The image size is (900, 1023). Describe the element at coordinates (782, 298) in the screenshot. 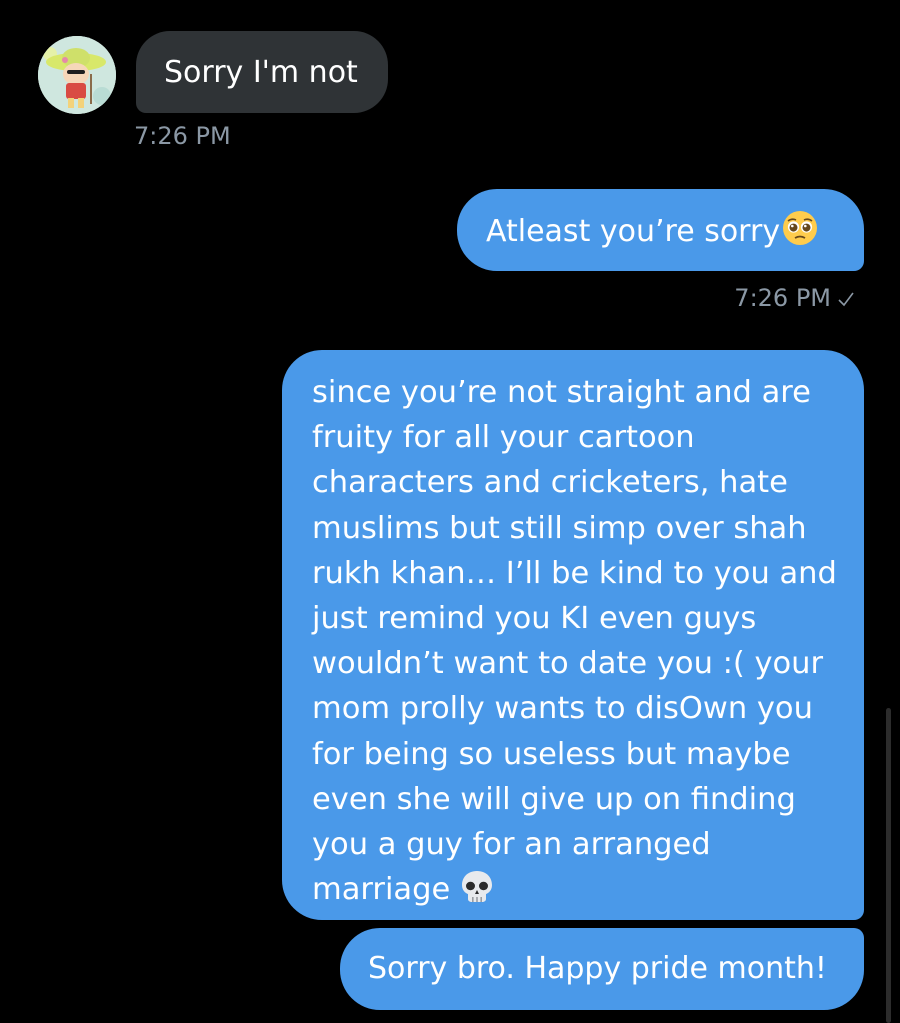

I see `timestamp-text: 7:26 PM` at that location.